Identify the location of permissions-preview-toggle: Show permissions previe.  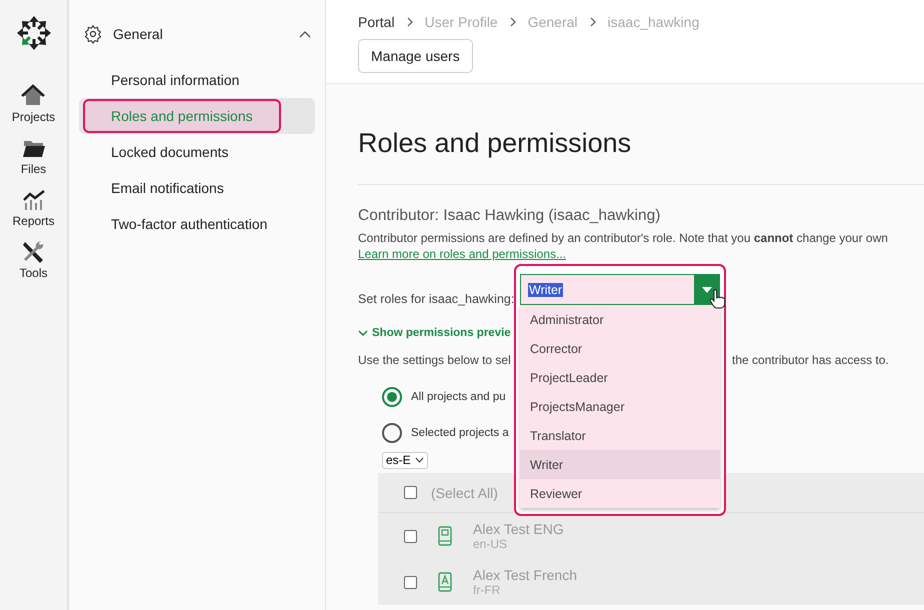
(434, 333).